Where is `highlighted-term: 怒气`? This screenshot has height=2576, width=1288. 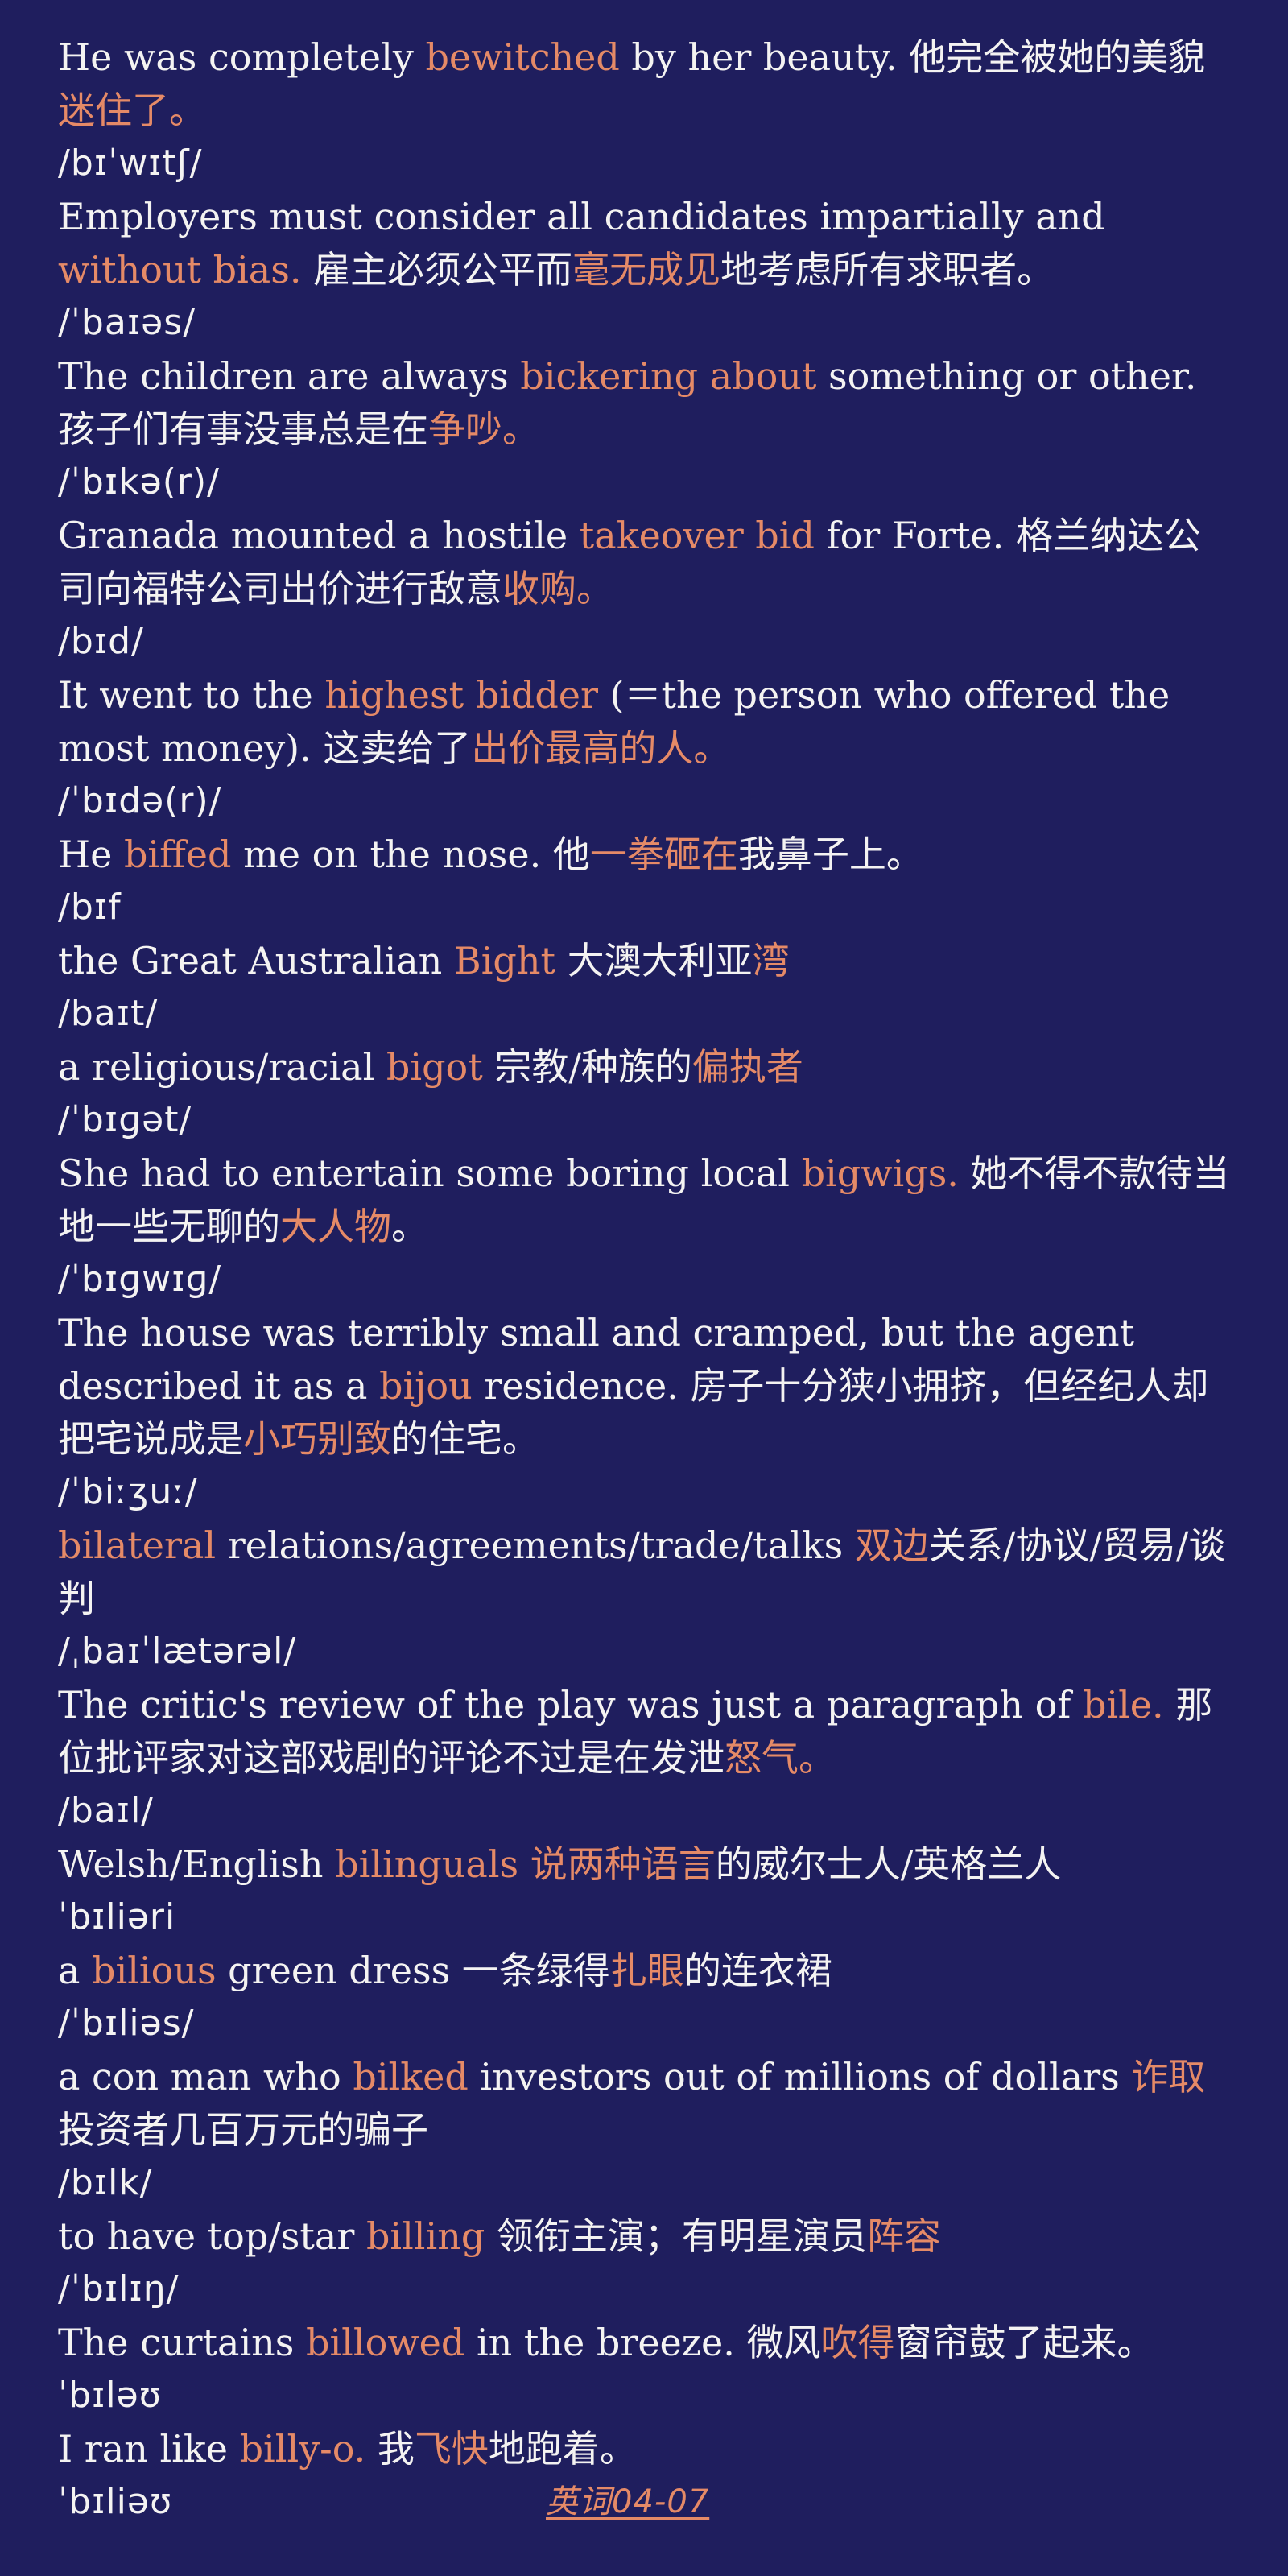 highlighted-term: 怒气 is located at coordinates (761, 1758).